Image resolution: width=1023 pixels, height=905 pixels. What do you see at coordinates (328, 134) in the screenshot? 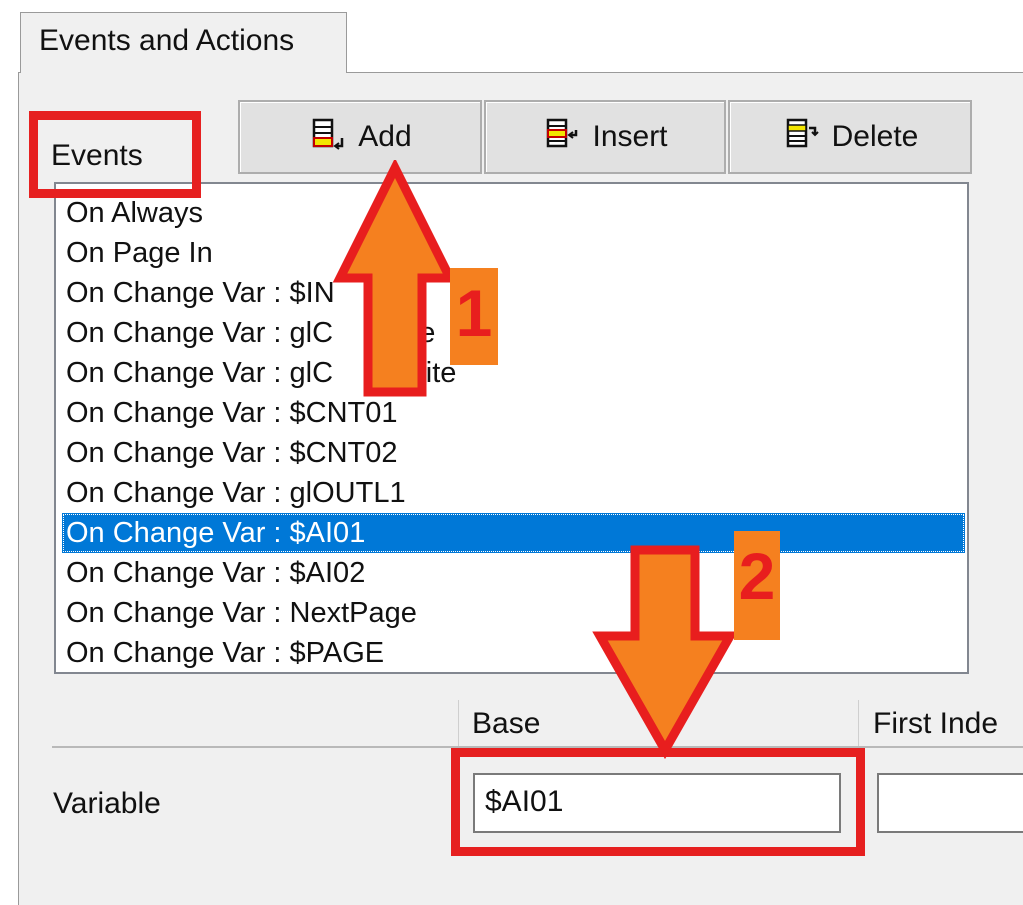
I see `add-event-icon` at bounding box center [328, 134].